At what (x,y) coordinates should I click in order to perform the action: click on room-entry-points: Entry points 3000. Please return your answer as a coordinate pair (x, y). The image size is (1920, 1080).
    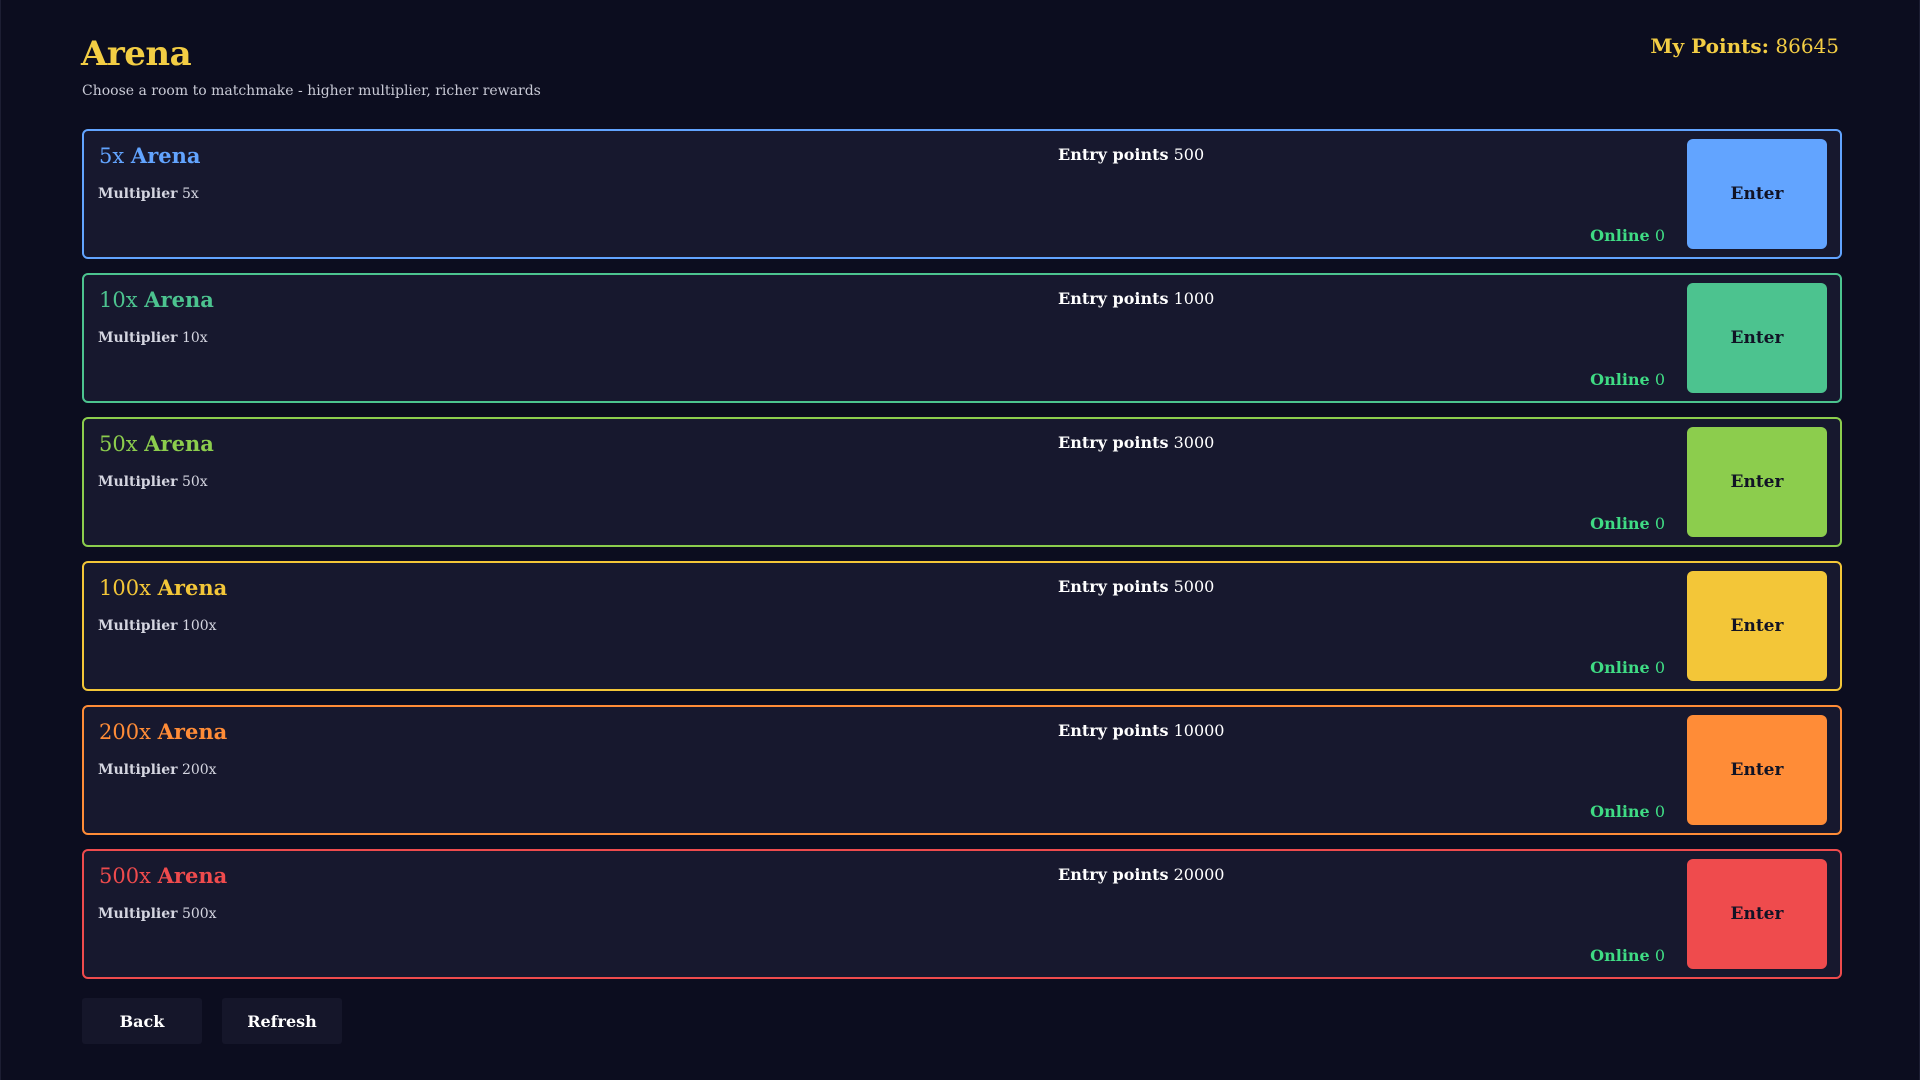
    Looking at the image, I should click on (1136, 442).